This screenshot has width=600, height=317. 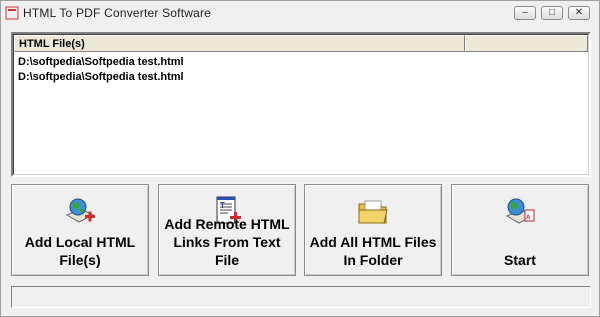 I want to click on minimize-button: –, so click(x=525, y=13).